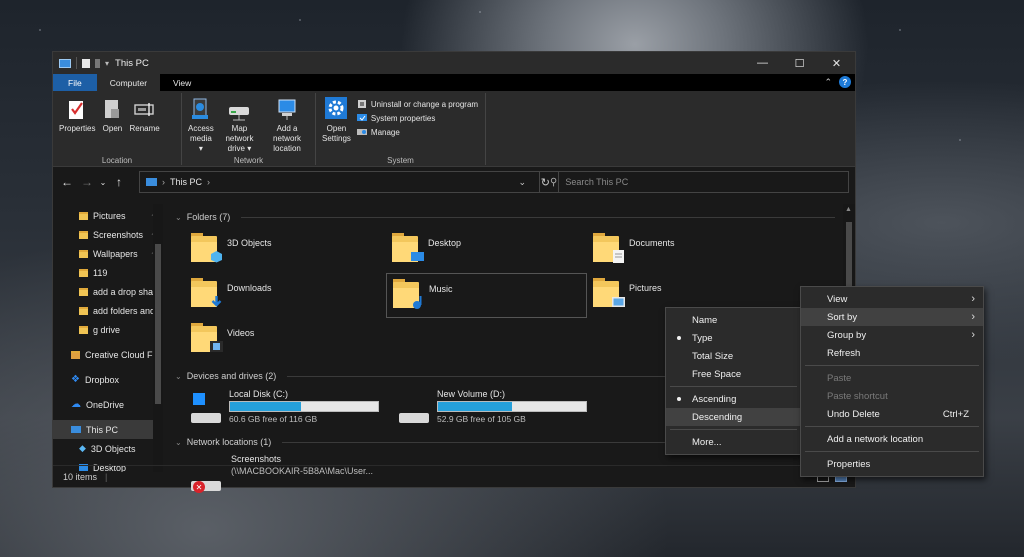 The height and width of the screenshot is (557, 1024). Describe the element at coordinates (186, 182) in the screenshot. I see `breadcrumb-this-pc: This PC` at that location.